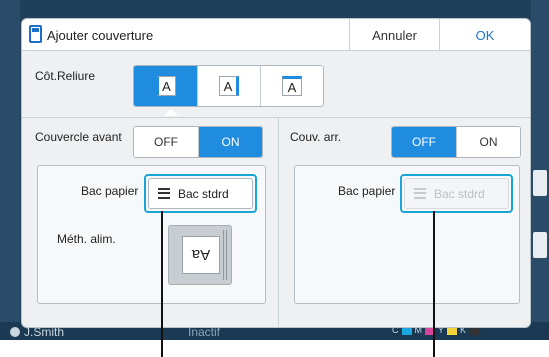 This screenshot has width=549, height=357. I want to click on back-tray-leader-line, so click(434, 284).